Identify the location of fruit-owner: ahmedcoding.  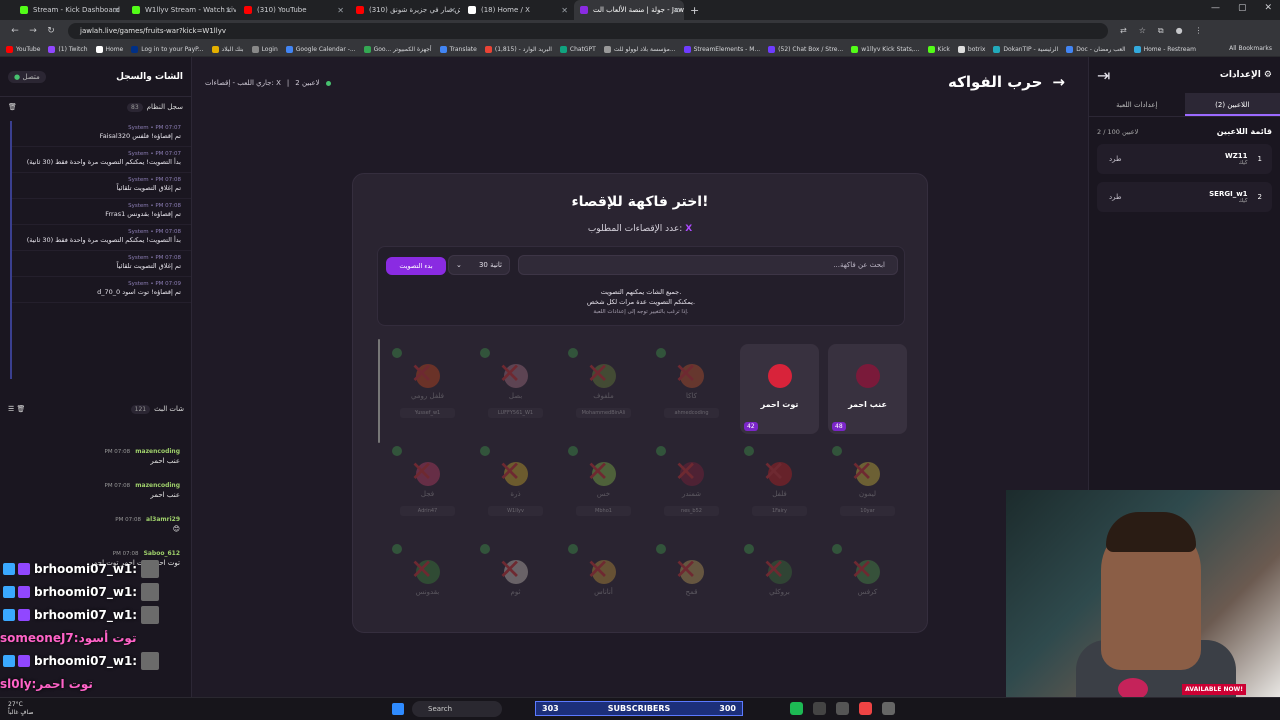
(691, 413).